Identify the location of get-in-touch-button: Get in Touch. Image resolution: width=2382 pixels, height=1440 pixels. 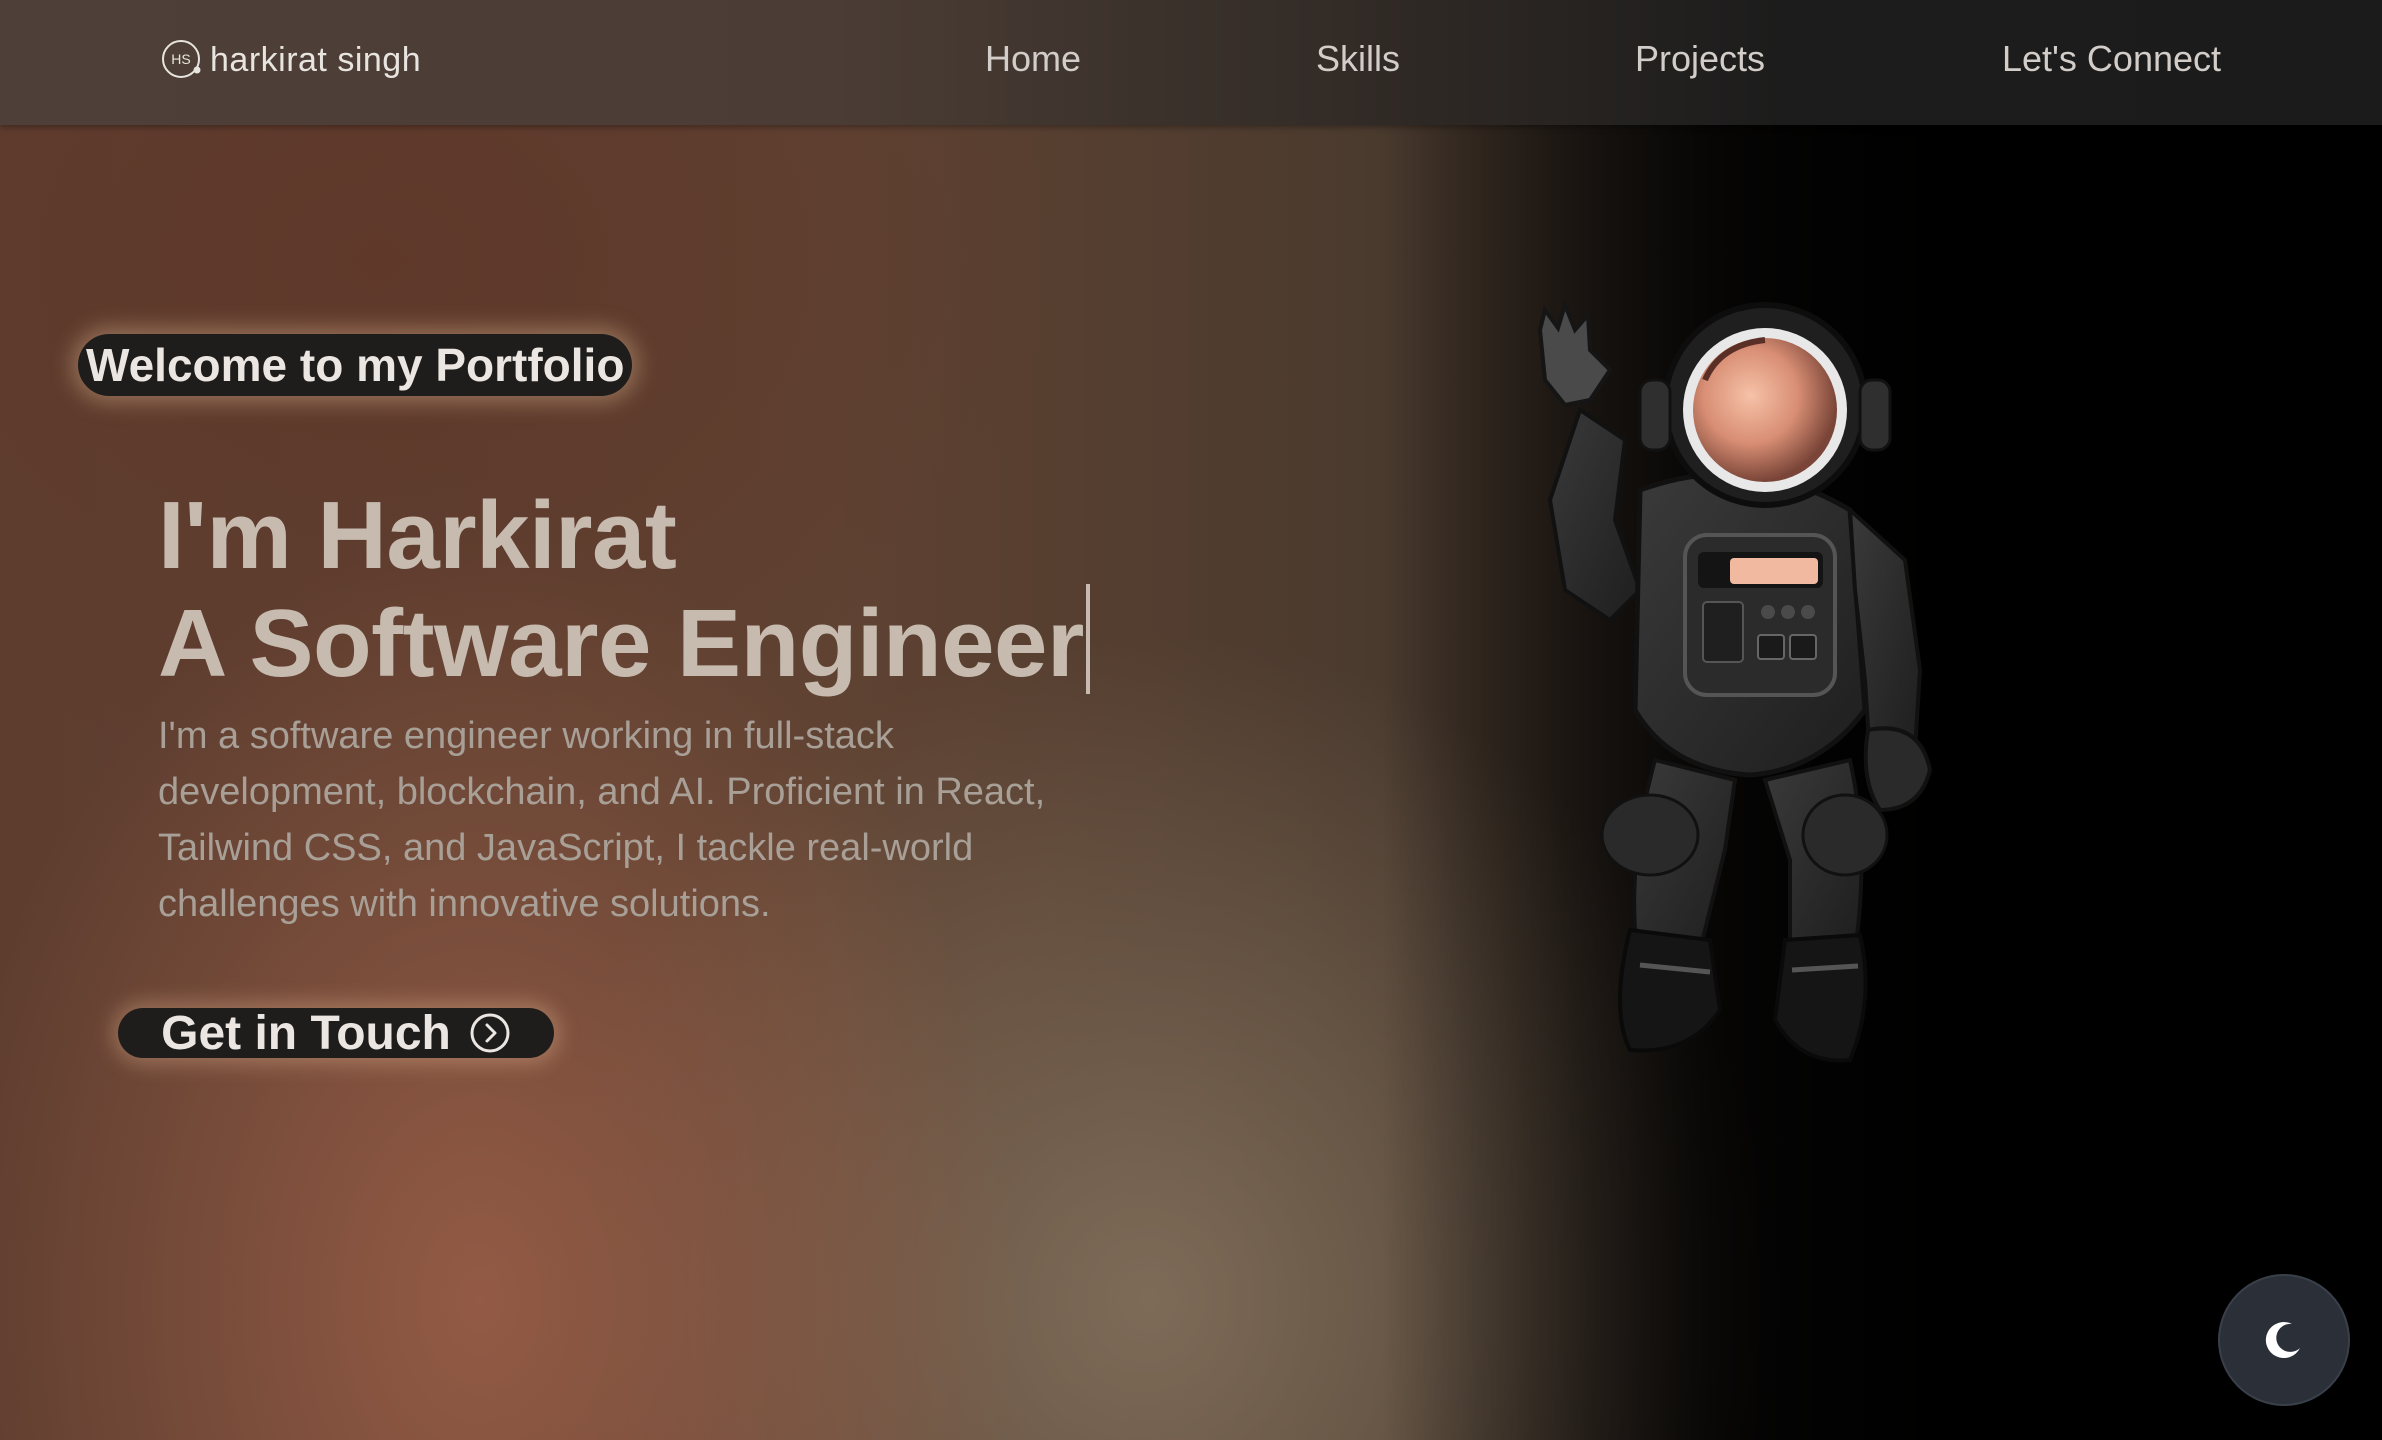
(336, 1033).